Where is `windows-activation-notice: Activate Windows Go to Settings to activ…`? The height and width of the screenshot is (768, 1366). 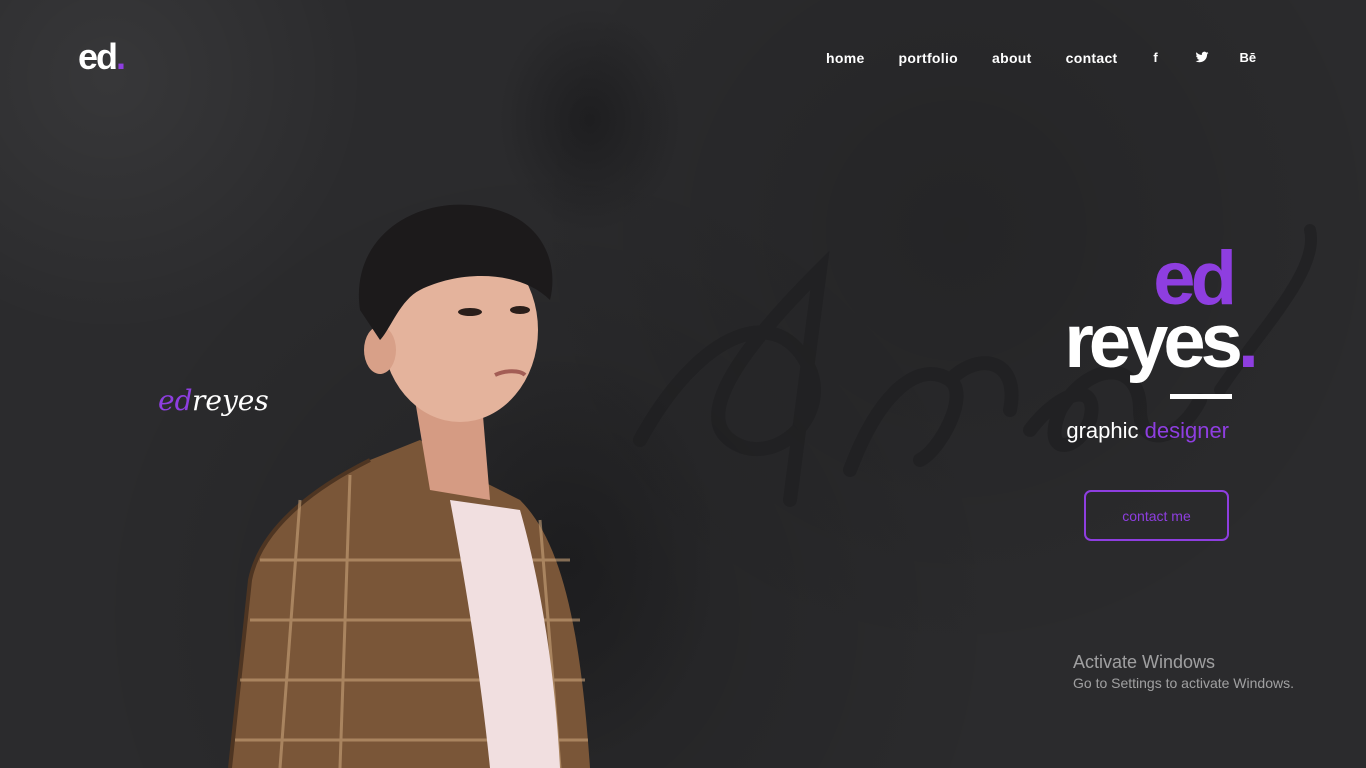 windows-activation-notice: Activate Windows Go to Settings to activ… is located at coordinates (1183, 671).